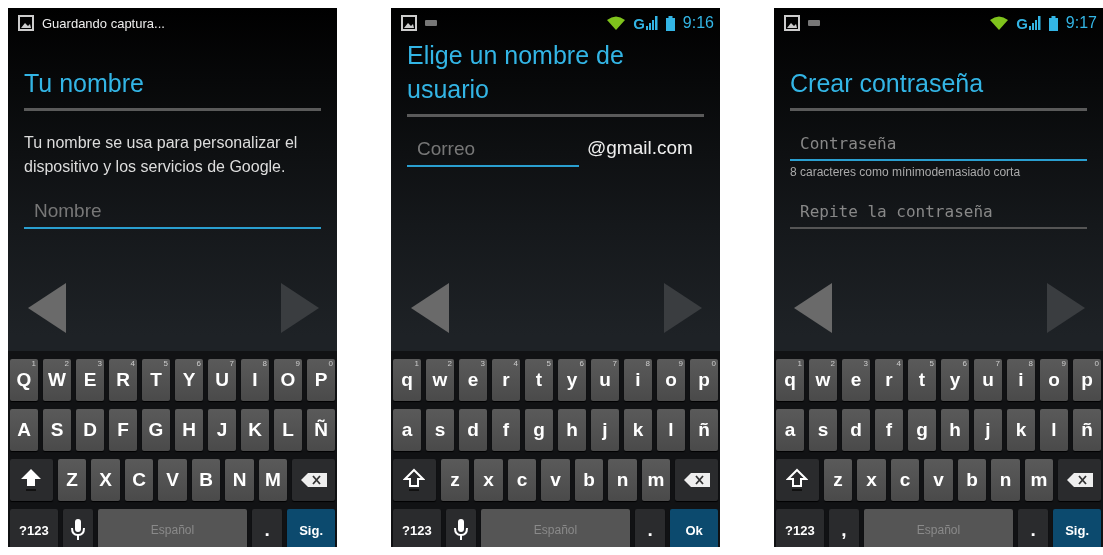 The image size is (1103, 555). Describe the element at coordinates (57, 380) in the screenshot. I see `key: W 2` at that location.